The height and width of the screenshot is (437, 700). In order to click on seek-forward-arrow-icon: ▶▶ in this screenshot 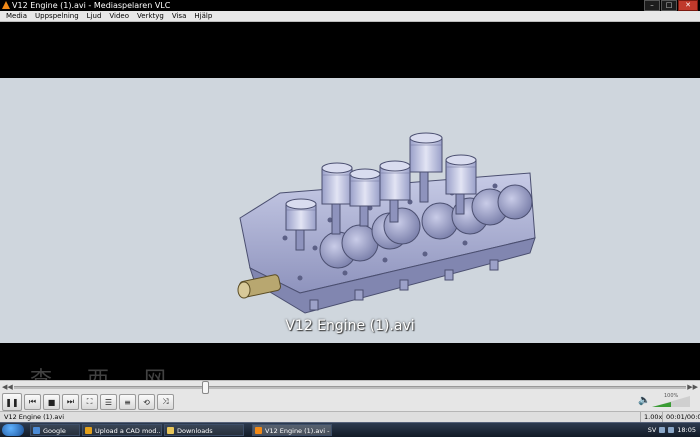, I will do `click(692, 387)`.